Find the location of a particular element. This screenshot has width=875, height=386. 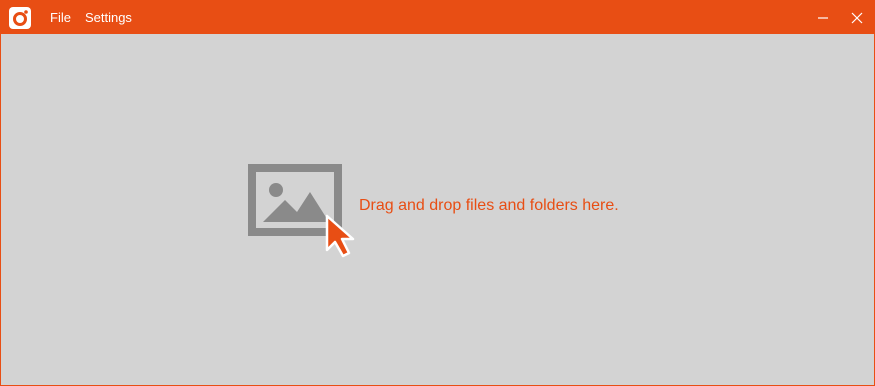

close-icon is located at coordinates (857, 17).